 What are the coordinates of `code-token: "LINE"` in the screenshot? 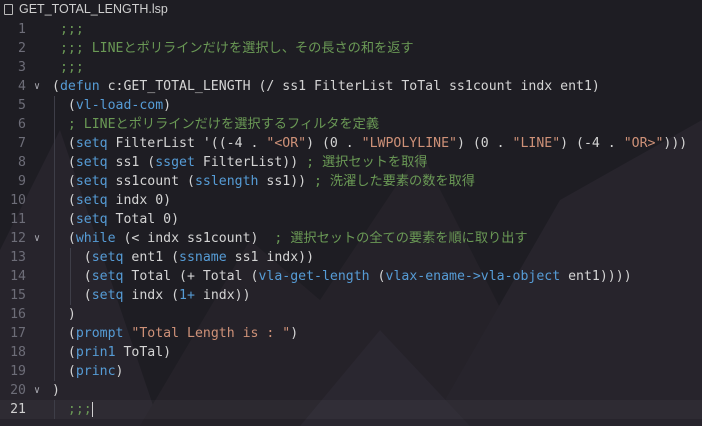 It's located at (536, 143).